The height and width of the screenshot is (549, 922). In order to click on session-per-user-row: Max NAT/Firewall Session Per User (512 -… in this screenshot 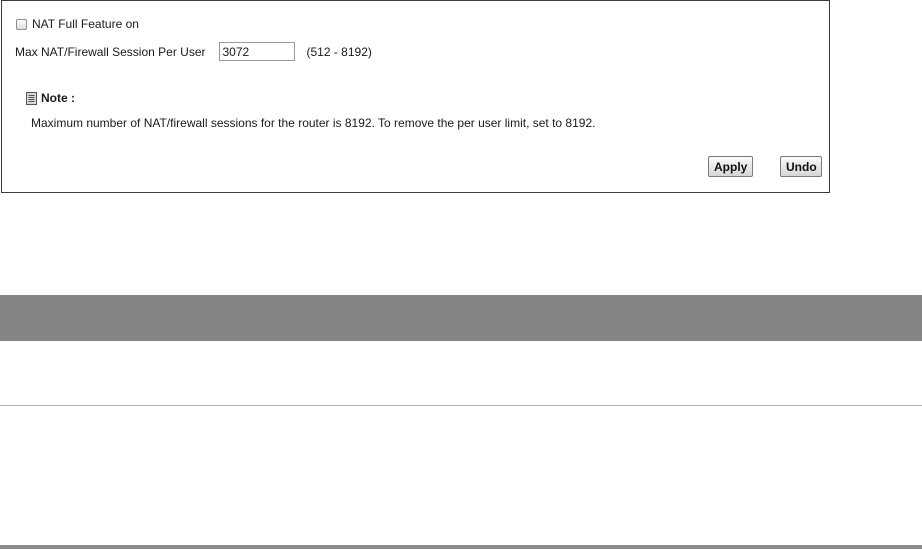, I will do `click(193, 51)`.